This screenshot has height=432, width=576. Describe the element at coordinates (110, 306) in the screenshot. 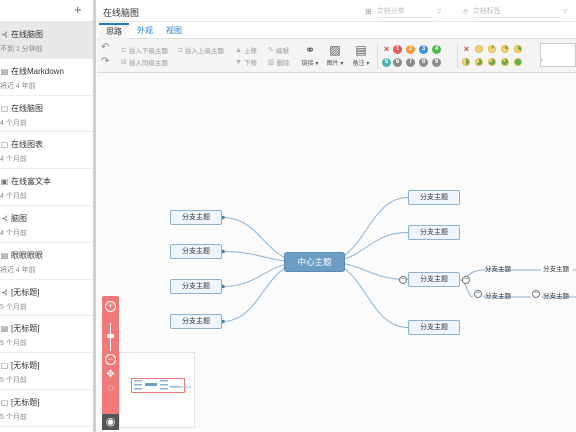

I see `zoom-in-button: +` at that location.